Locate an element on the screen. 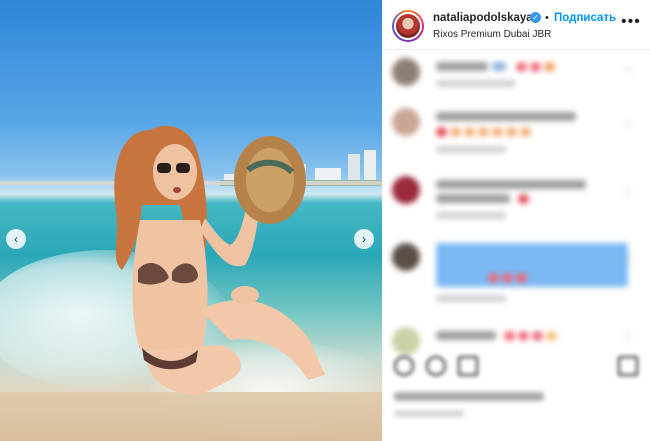 The image size is (650, 441). post-actions-bar is located at coordinates (516, 367).